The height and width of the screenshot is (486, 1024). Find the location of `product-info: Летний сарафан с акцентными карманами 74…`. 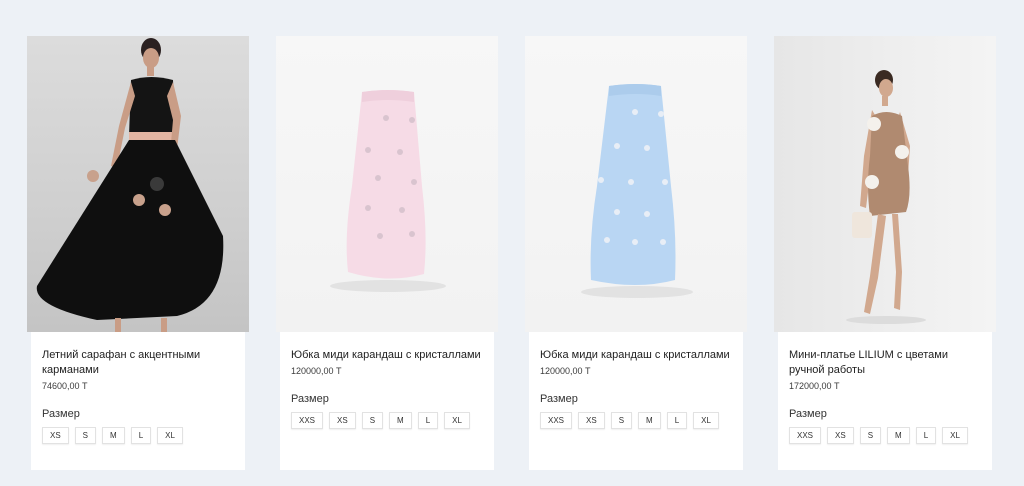

product-info: Летний сарафан с акцентными карманами 74… is located at coordinates (138, 401).